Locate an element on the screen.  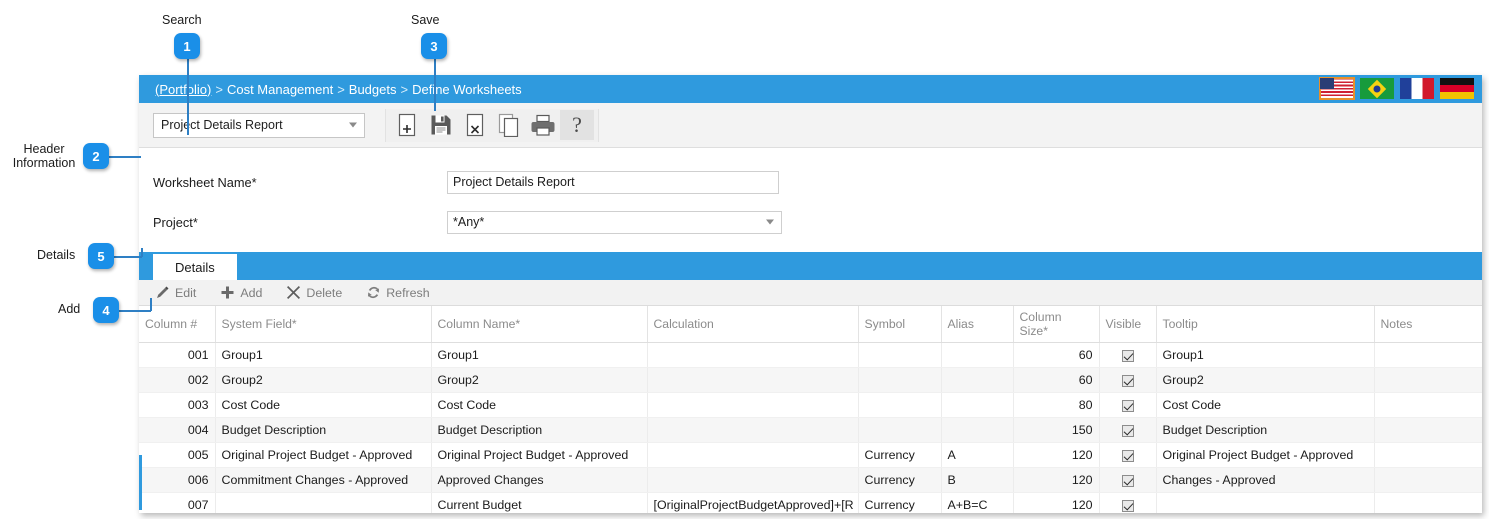
flag-icon-united-states is located at coordinates (1337, 88).